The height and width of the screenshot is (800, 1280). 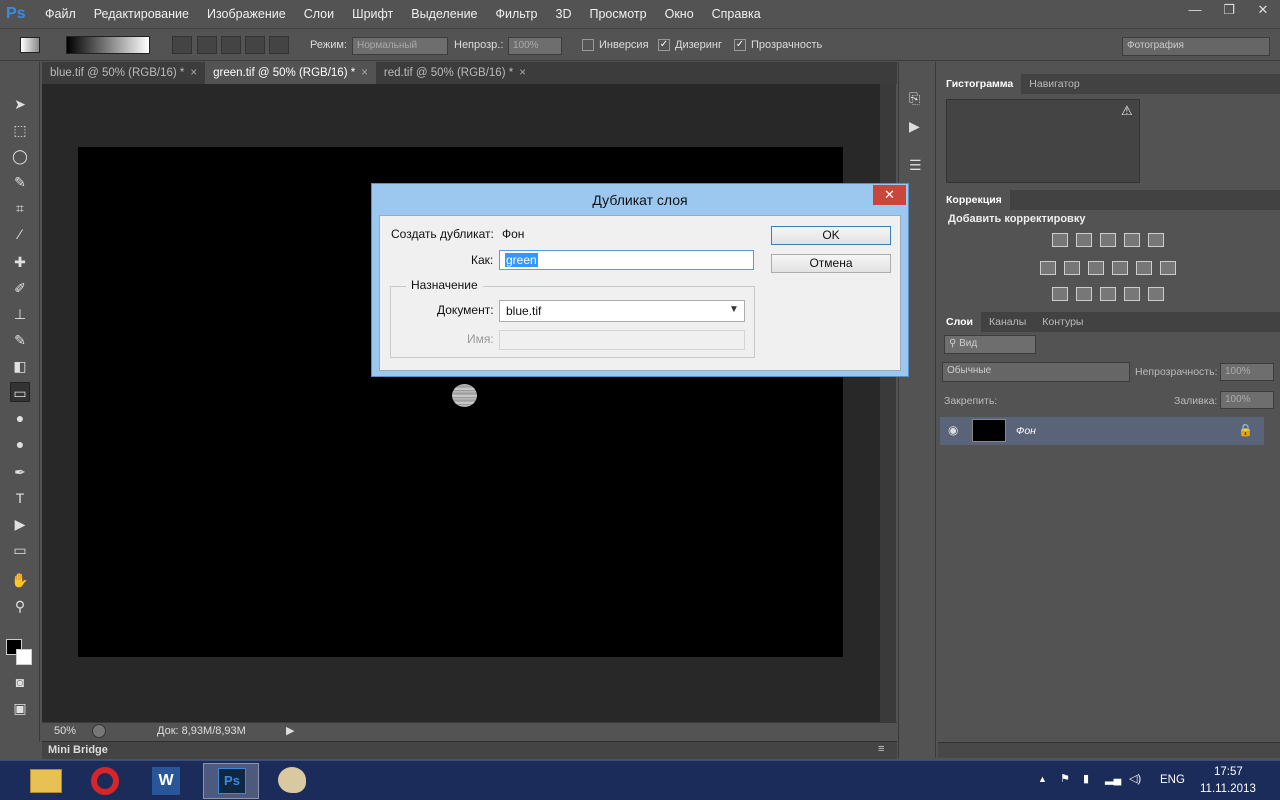 What do you see at coordinates (1228, 772) in the screenshot?
I see `clock-time: 17:57` at bounding box center [1228, 772].